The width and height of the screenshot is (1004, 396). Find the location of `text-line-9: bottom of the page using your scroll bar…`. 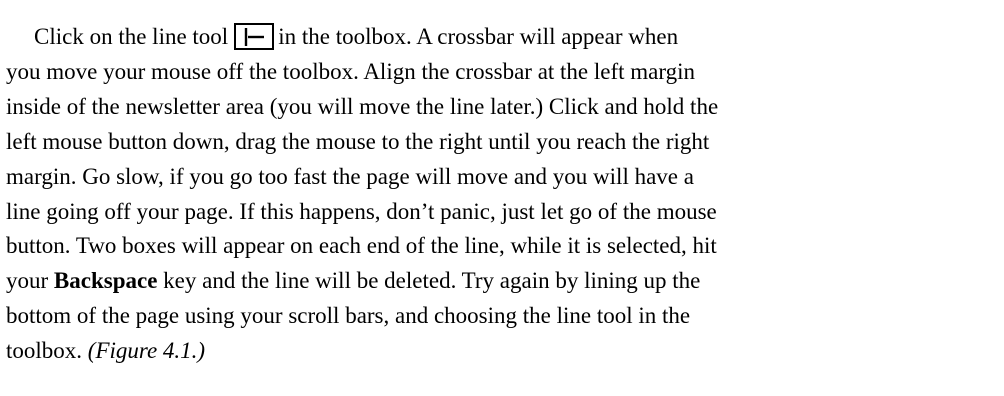

text-line-9: bottom of the page using your scroll bar… is located at coordinates (348, 316).